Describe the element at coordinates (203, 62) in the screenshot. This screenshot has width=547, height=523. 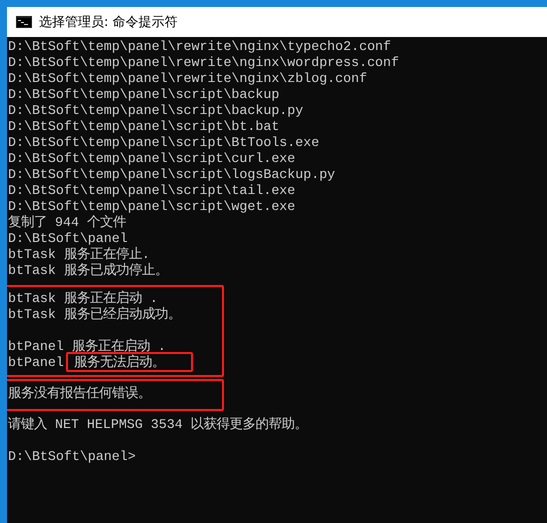
I see `console-line: D:\BtSoft\temp\panel\rewrite\nginx\wordpress.conf` at that location.